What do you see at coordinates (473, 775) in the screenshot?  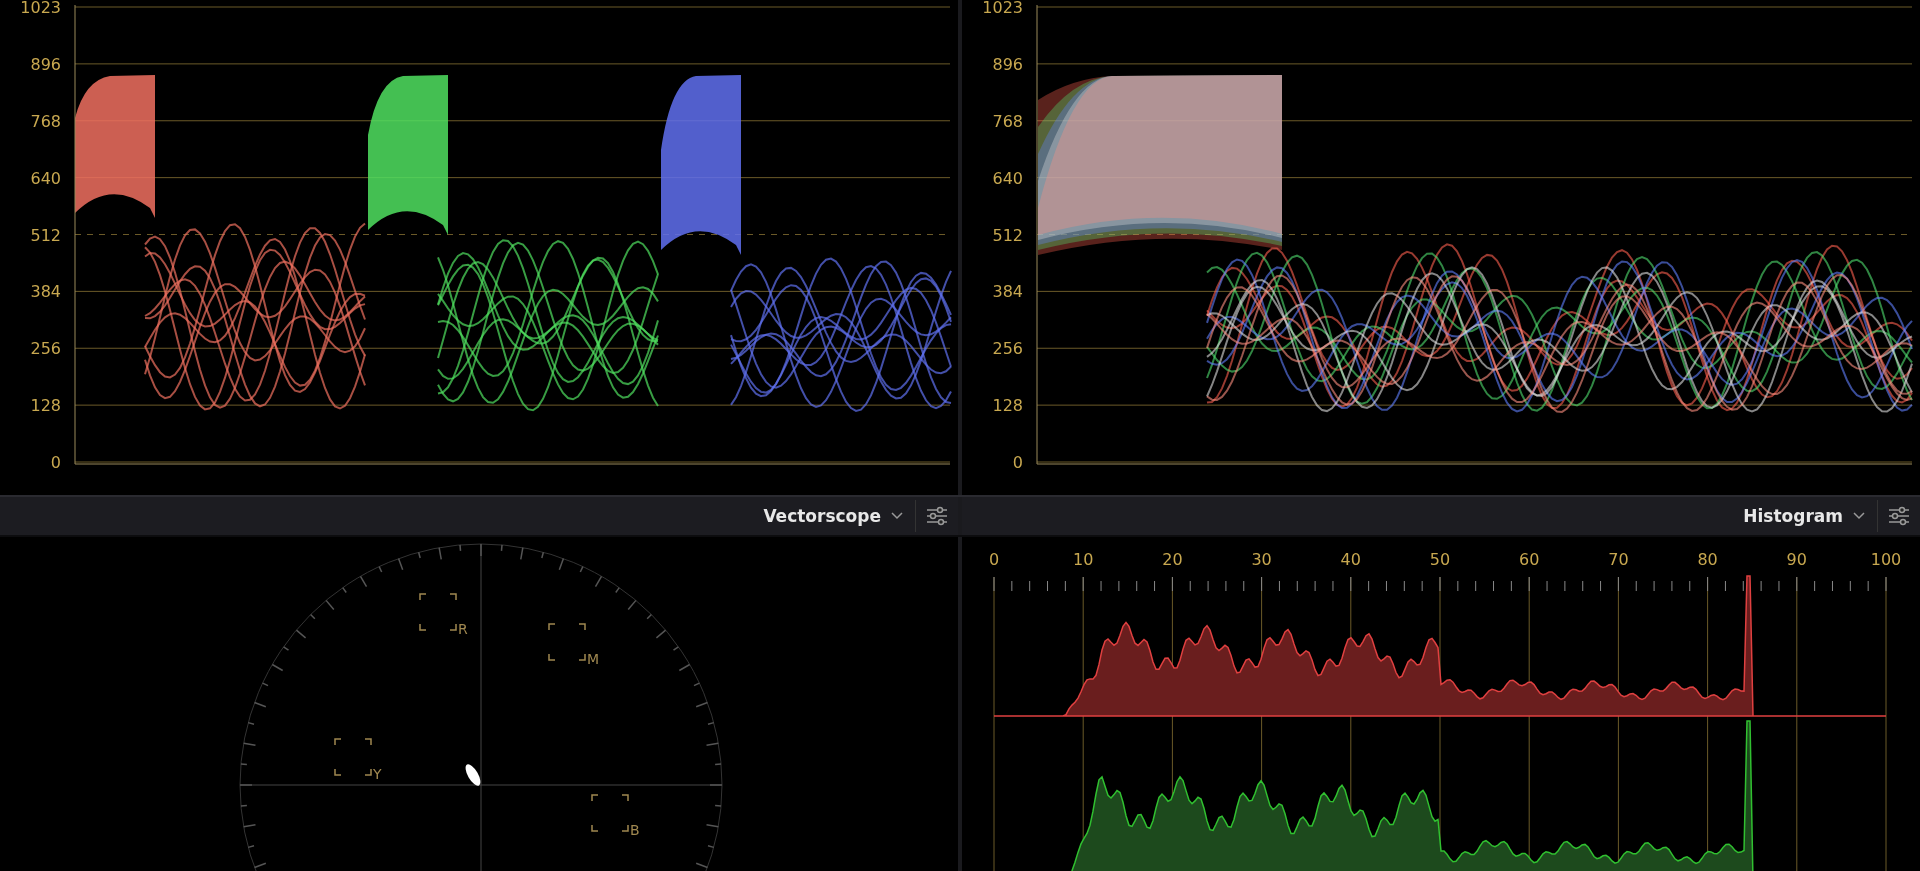 I see `signal-trace` at bounding box center [473, 775].